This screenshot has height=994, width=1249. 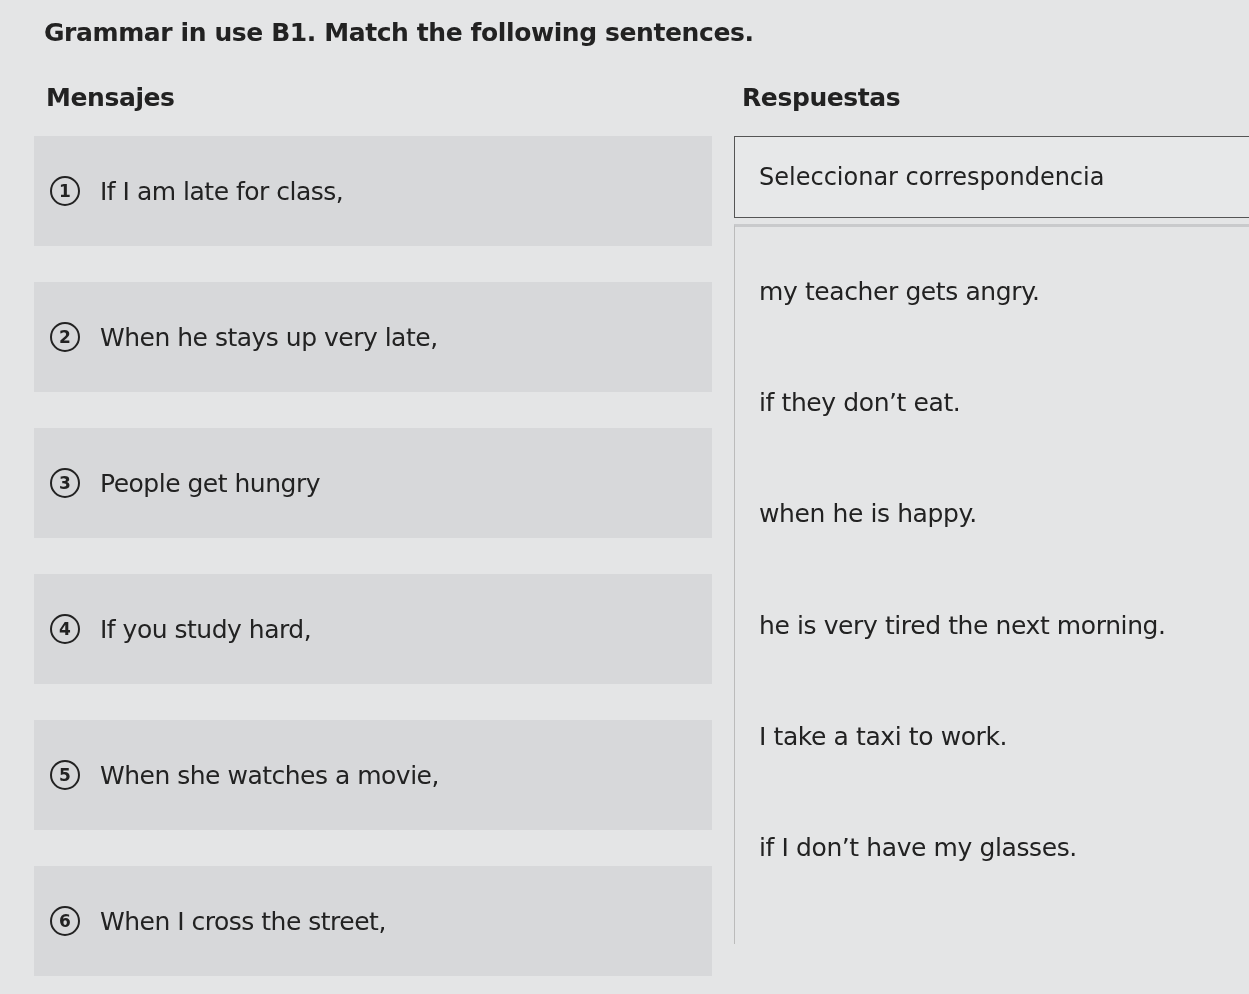 I want to click on answer-option: he is very tired the next morning., so click(x=1004, y=666).